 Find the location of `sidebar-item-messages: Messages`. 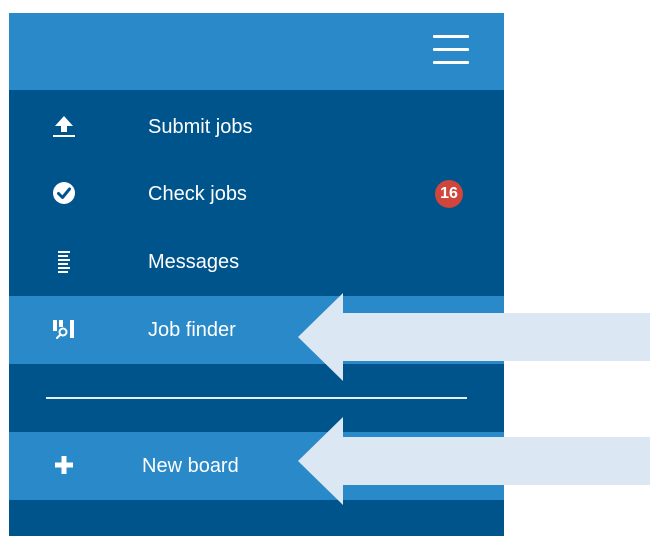

sidebar-item-messages: Messages is located at coordinates (256, 262).